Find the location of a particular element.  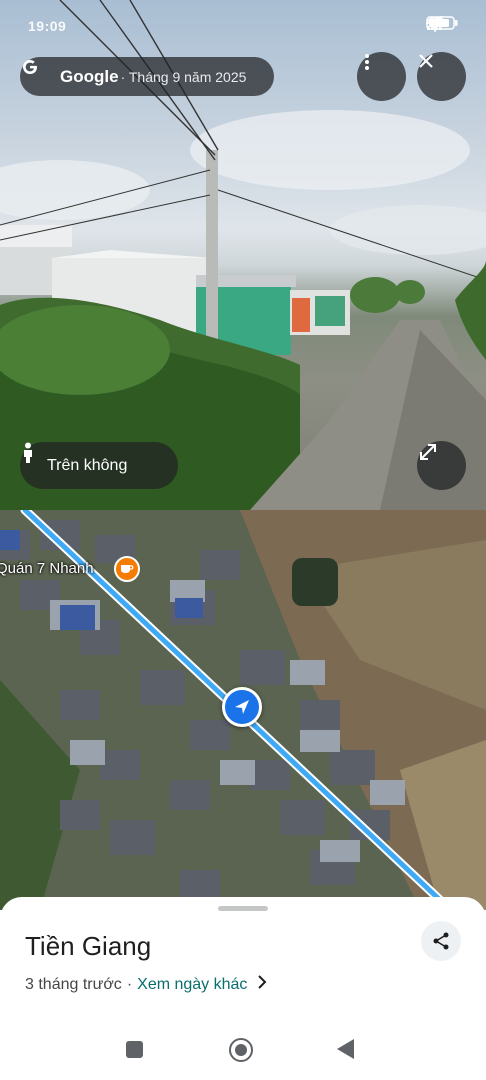

aerial-view-label: Trên không is located at coordinates (87, 465).